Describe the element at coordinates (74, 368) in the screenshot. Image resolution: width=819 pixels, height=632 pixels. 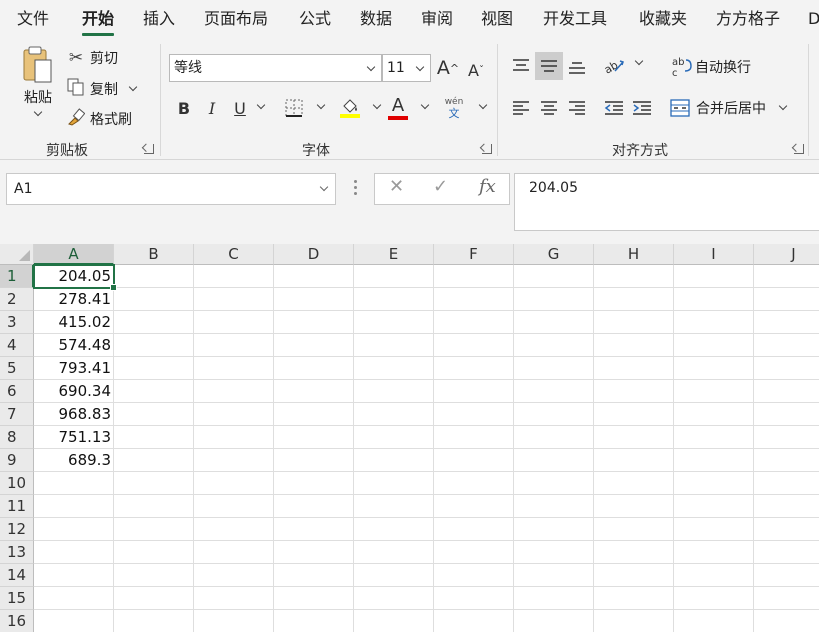
I see `cell-a5: 793.41` at that location.